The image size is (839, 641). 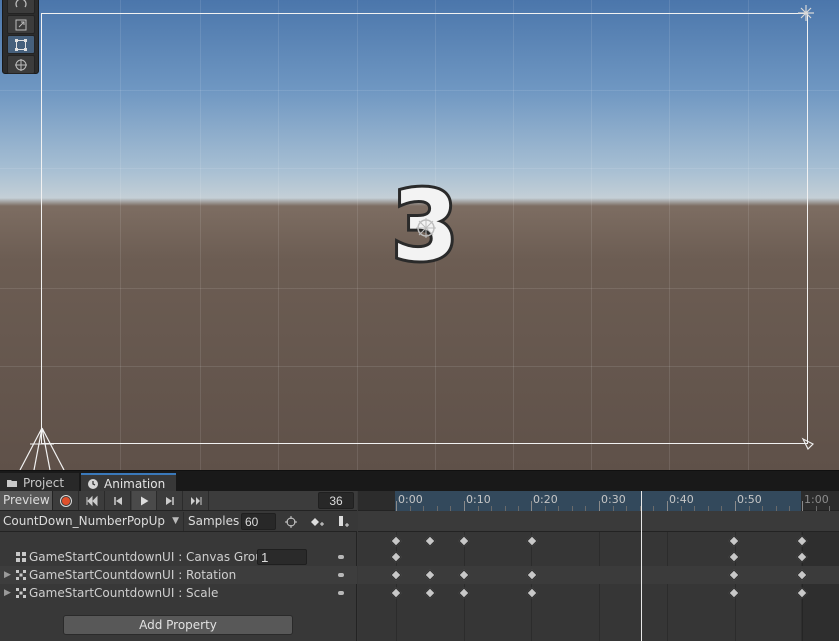 I want to click on transform-tool-button, so click(x=21, y=64).